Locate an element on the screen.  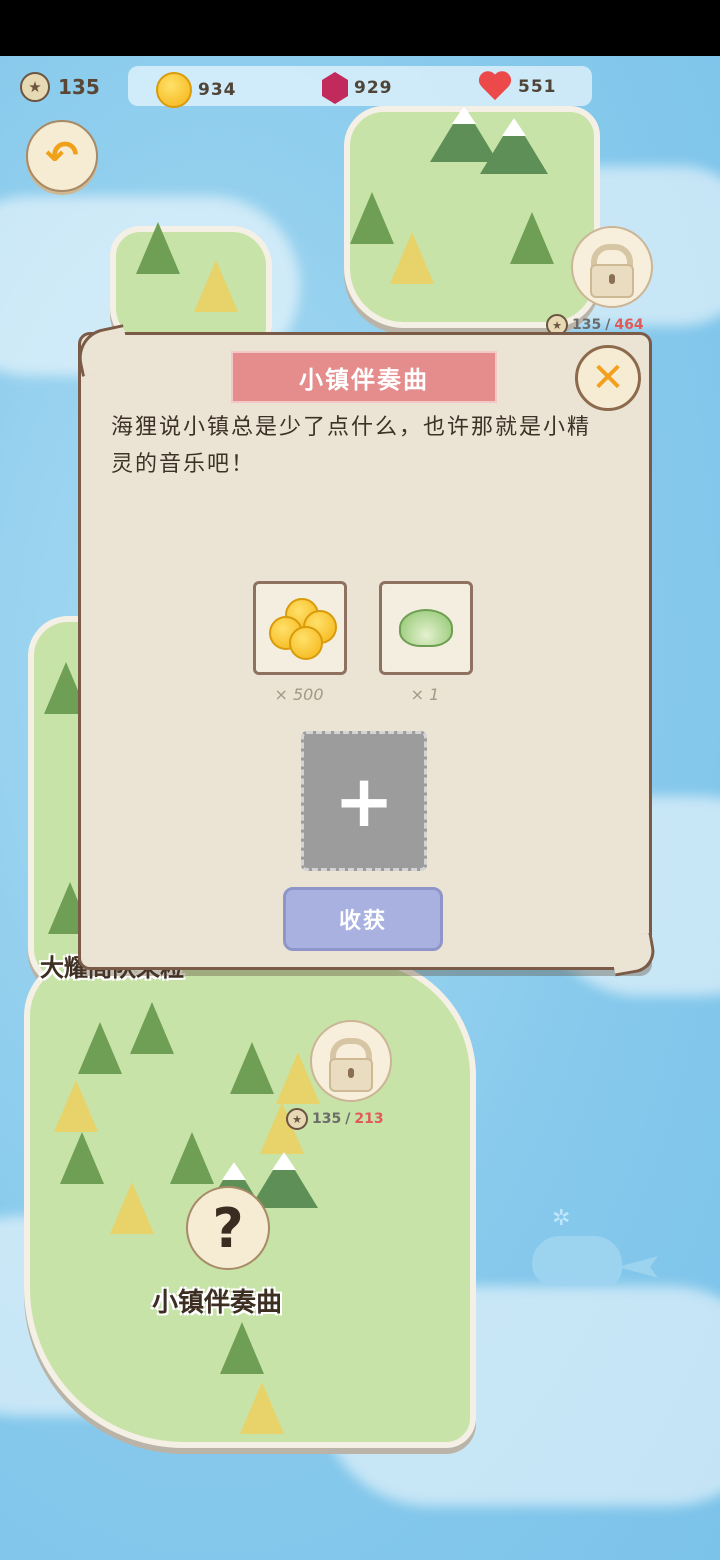
heart-value: 551 is located at coordinates (537, 87).